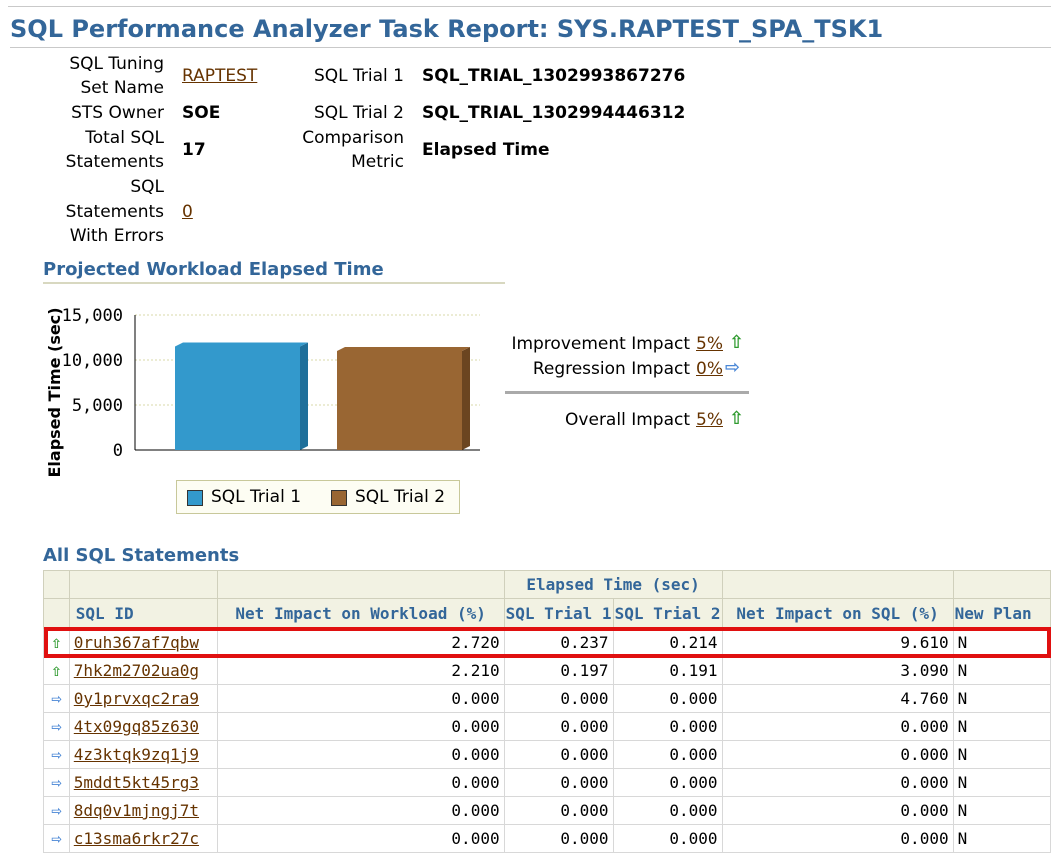 The width and height of the screenshot is (1051, 867). Describe the element at coordinates (187, 212) in the screenshot. I see `errors-count-link: 0` at that location.